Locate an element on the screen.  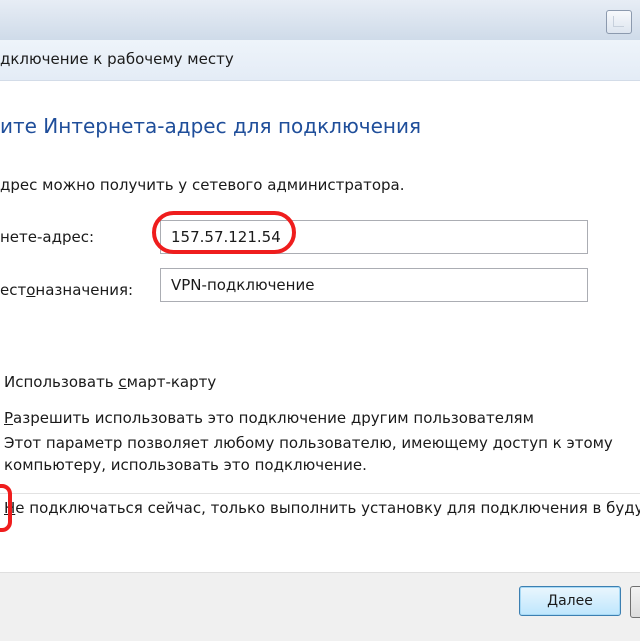
smartcard-label-post: март-карту is located at coordinates (171, 382).